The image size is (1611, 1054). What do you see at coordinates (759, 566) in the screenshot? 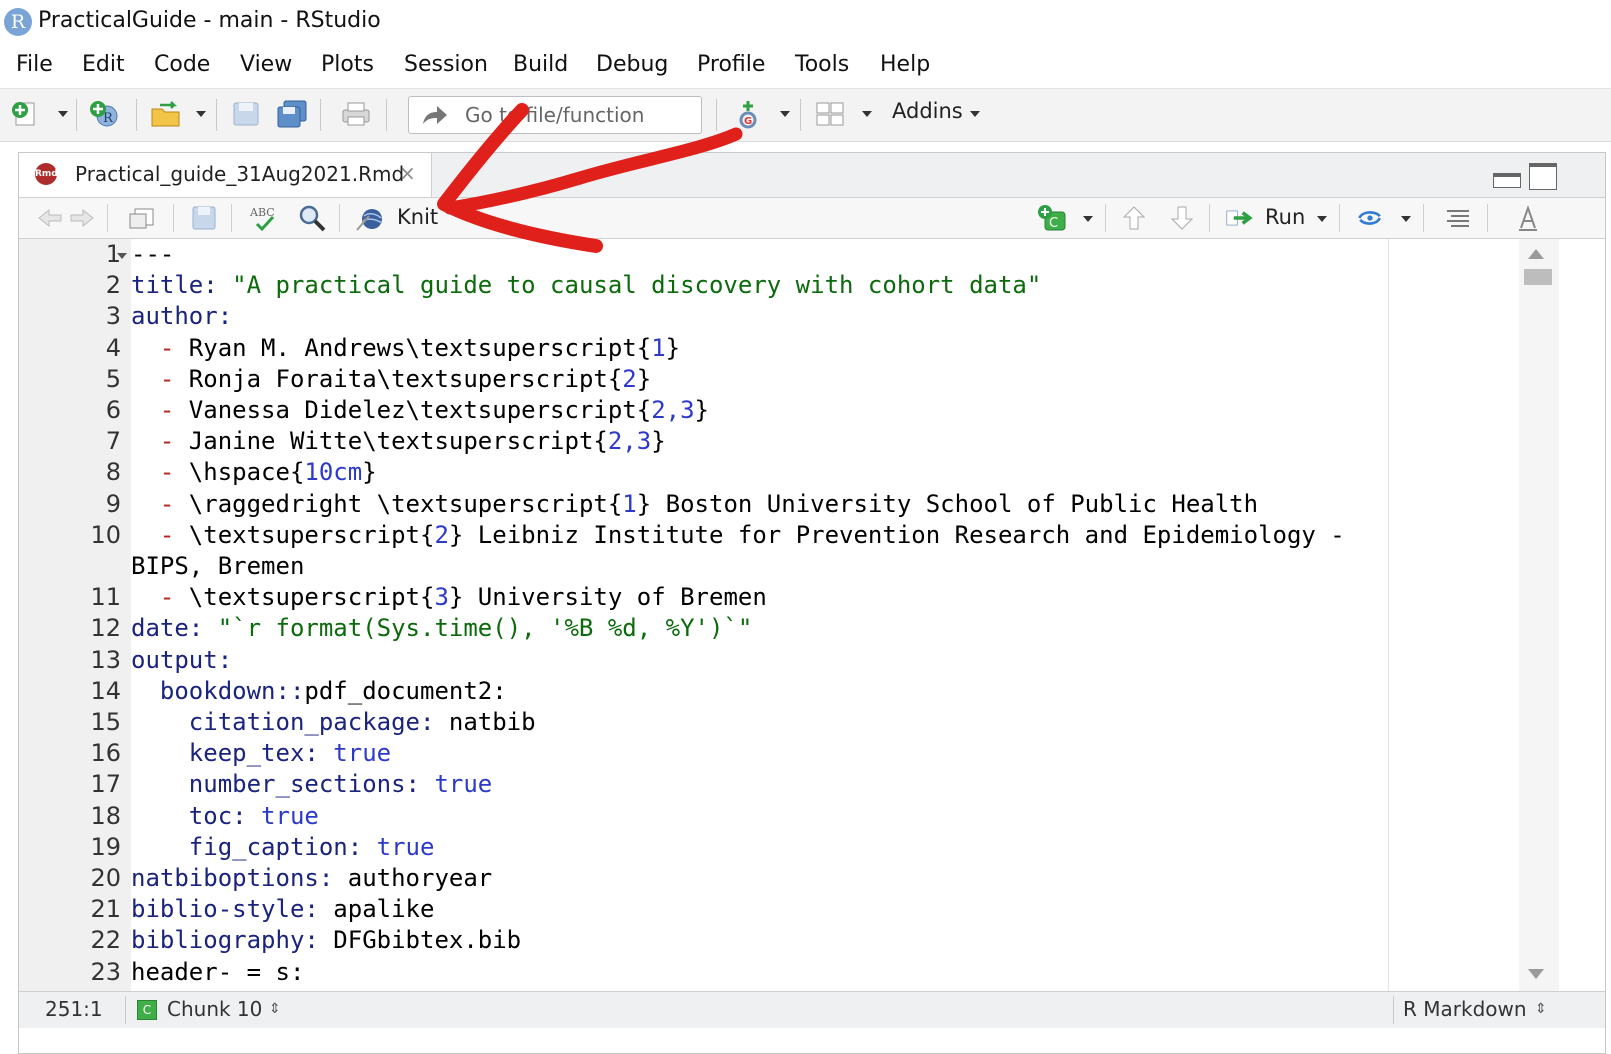
I see `code-line: BIPS, Bremen` at bounding box center [759, 566].